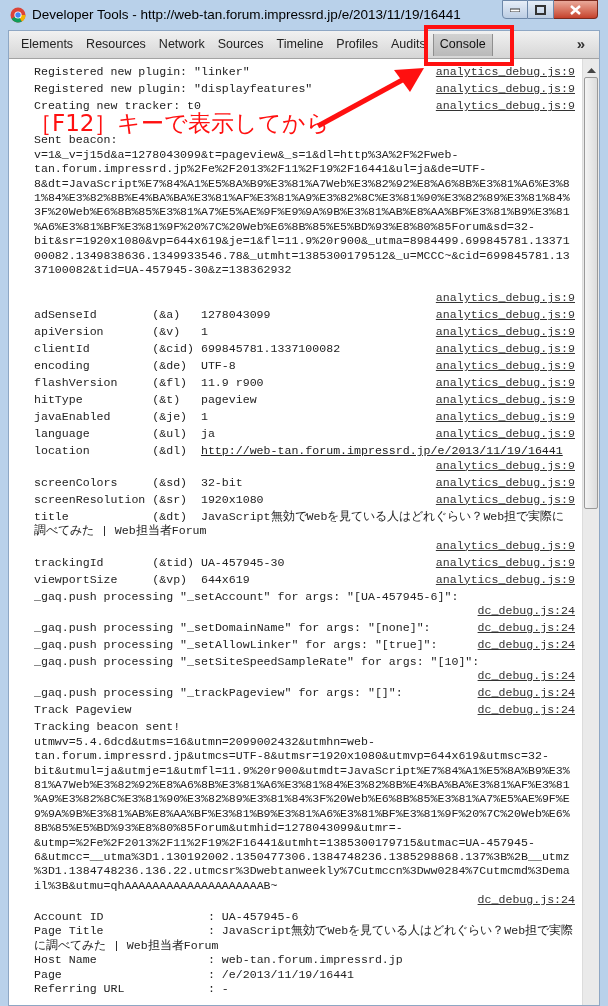  Describe the element at coordinates (173, 89) in the screenshot. I see `log-message: Registered new plugin: "displayfeatures"` at that location.